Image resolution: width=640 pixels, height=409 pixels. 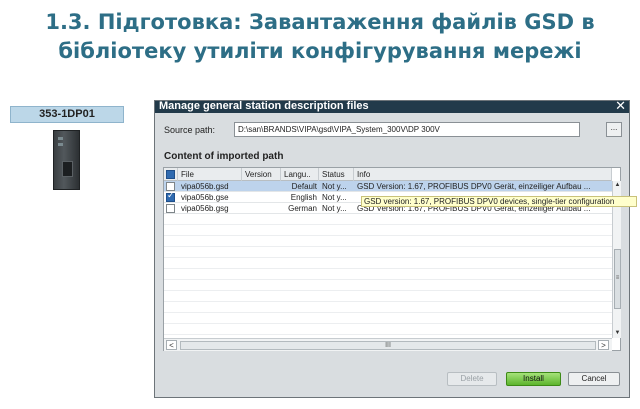 I want to click on profibus-port, so click(x=67, y=169).